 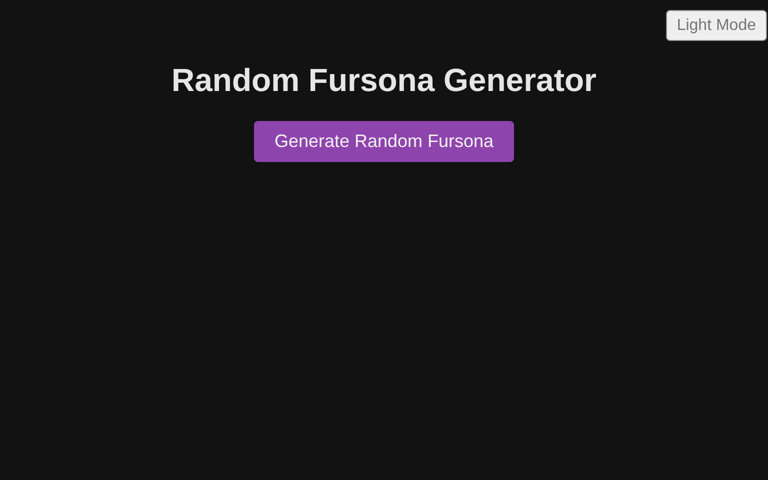 I want to click on light-mode-button: Light Mode, so click(x=716, y=25).